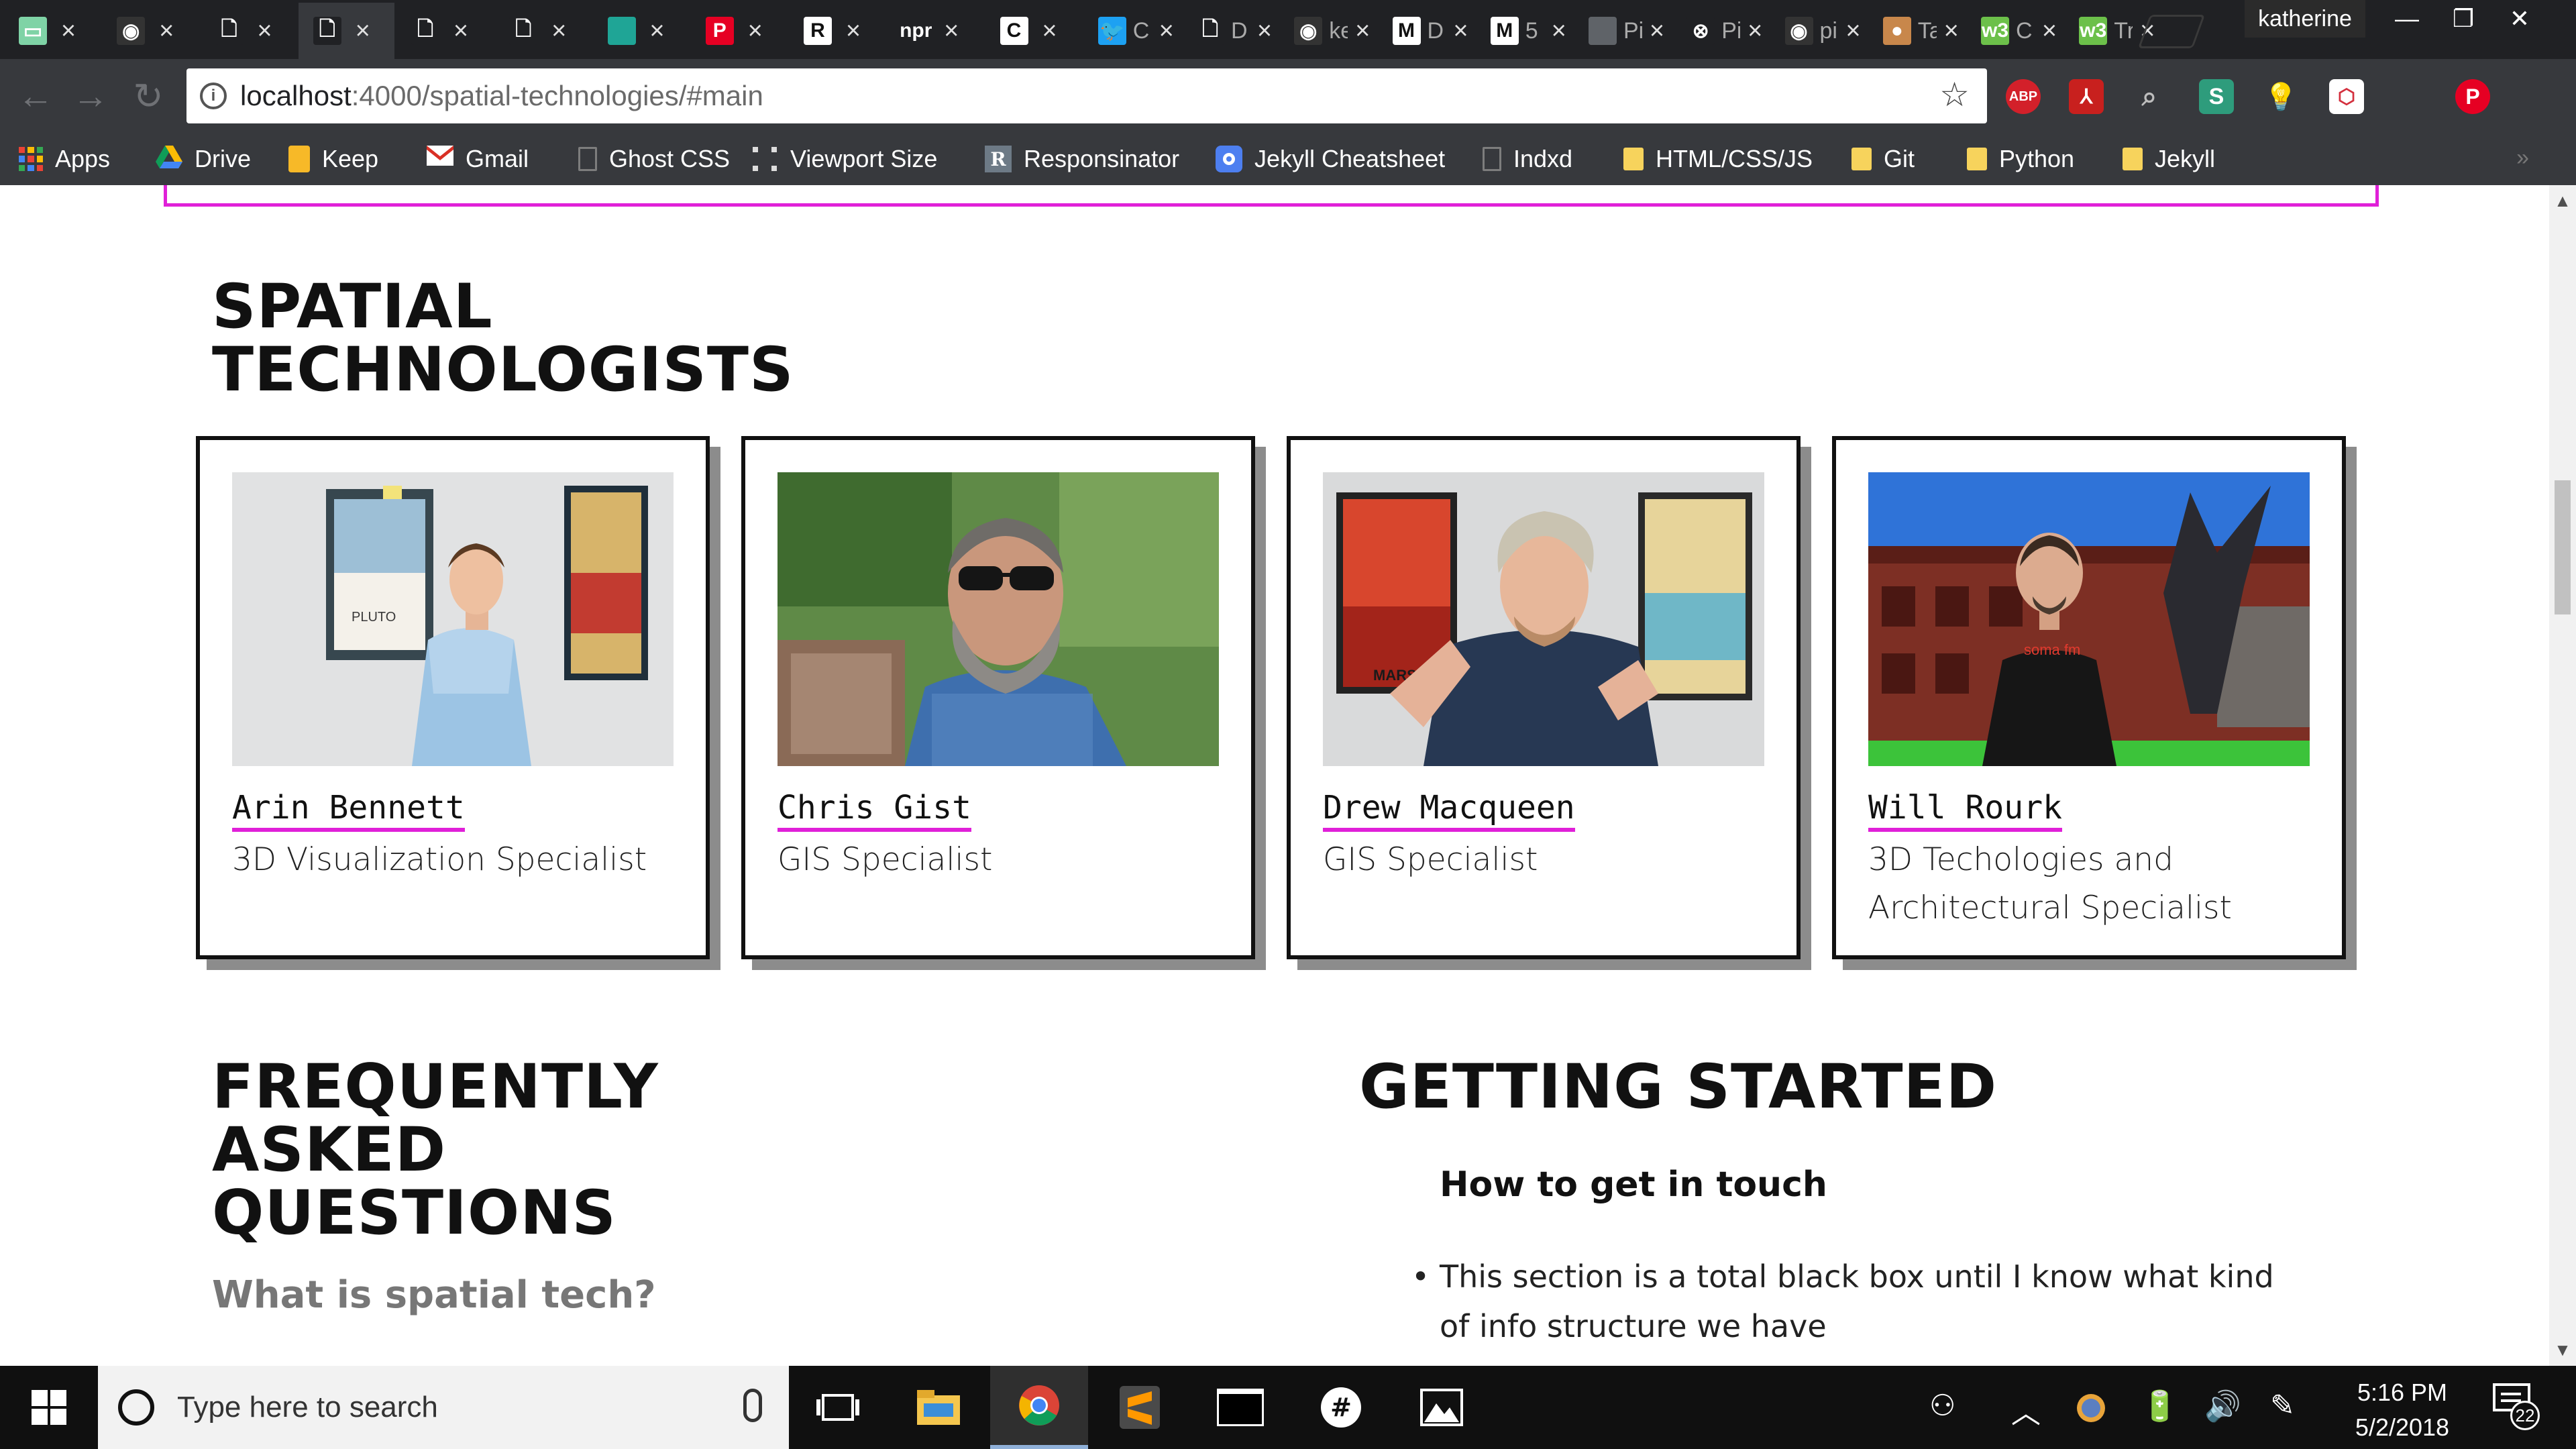 The height and width of the screenshot is (1449, 2576). I want to click on restore-icon: ❐, so click(2463, 19).